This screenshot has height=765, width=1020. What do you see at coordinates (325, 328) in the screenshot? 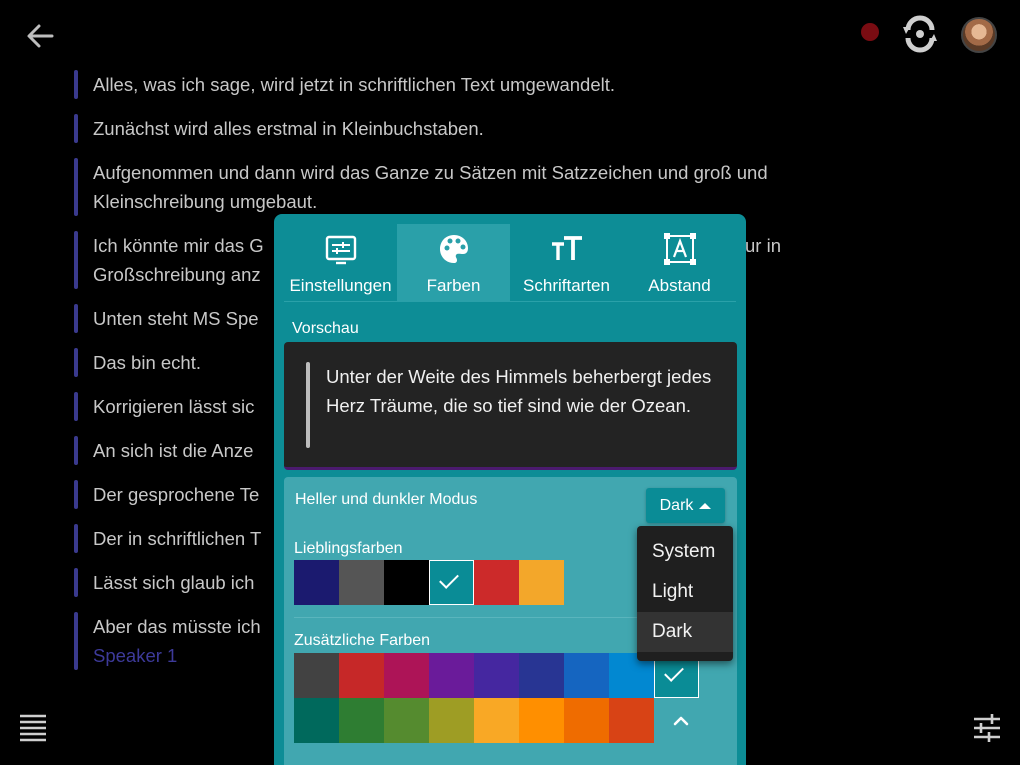
I see `preview-label: Vorschau` at bounding box center [325, 328].